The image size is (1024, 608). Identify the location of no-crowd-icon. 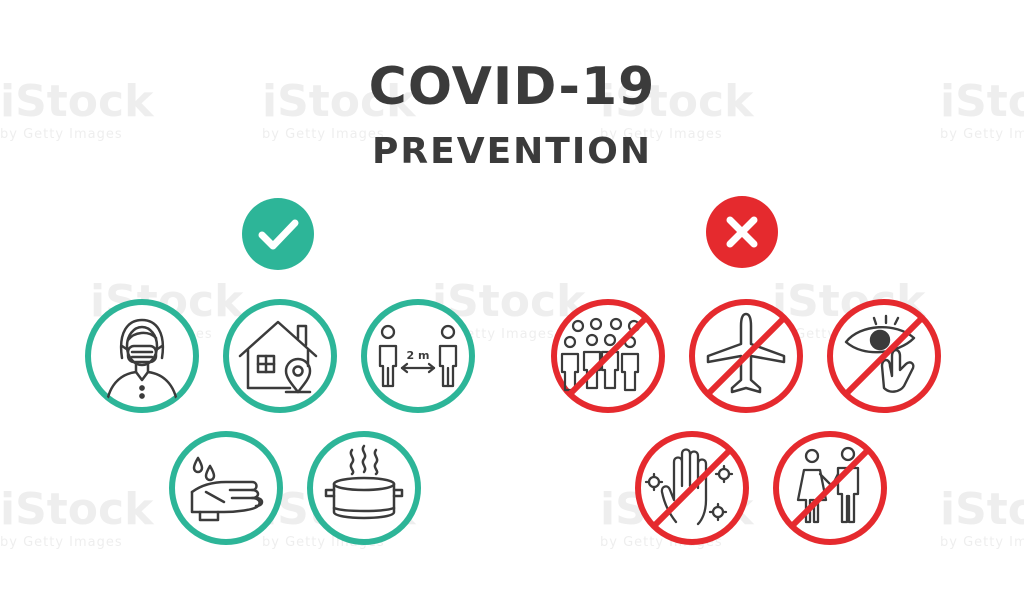
(608, 356).